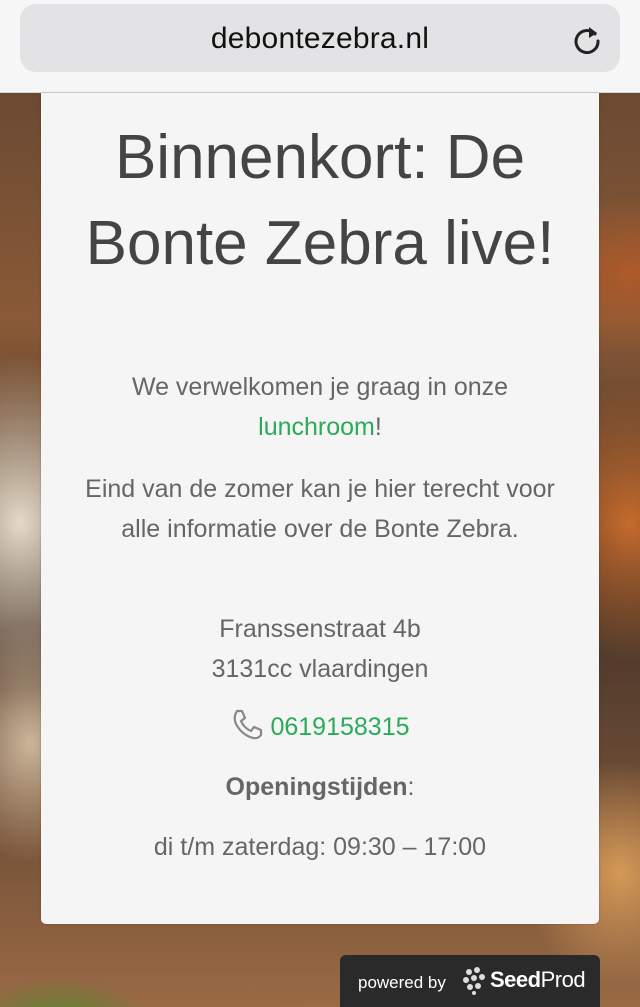 Image resolution: width=640 pixels, height=1007 pixels. I want to click on welcome-end: !, so click(378, 427).